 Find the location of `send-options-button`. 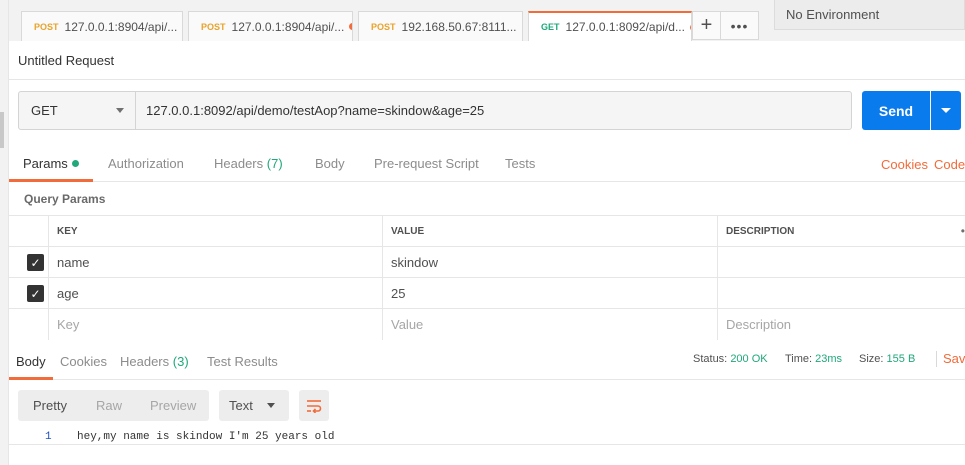

send-options-button is located at coordinates (946, 110).